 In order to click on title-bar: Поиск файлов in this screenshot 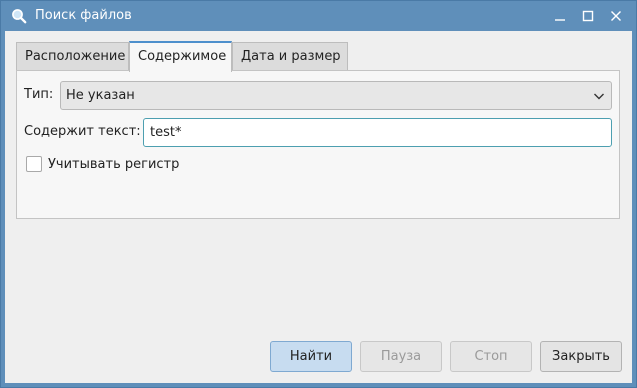, I will do `click(318, 16)`.